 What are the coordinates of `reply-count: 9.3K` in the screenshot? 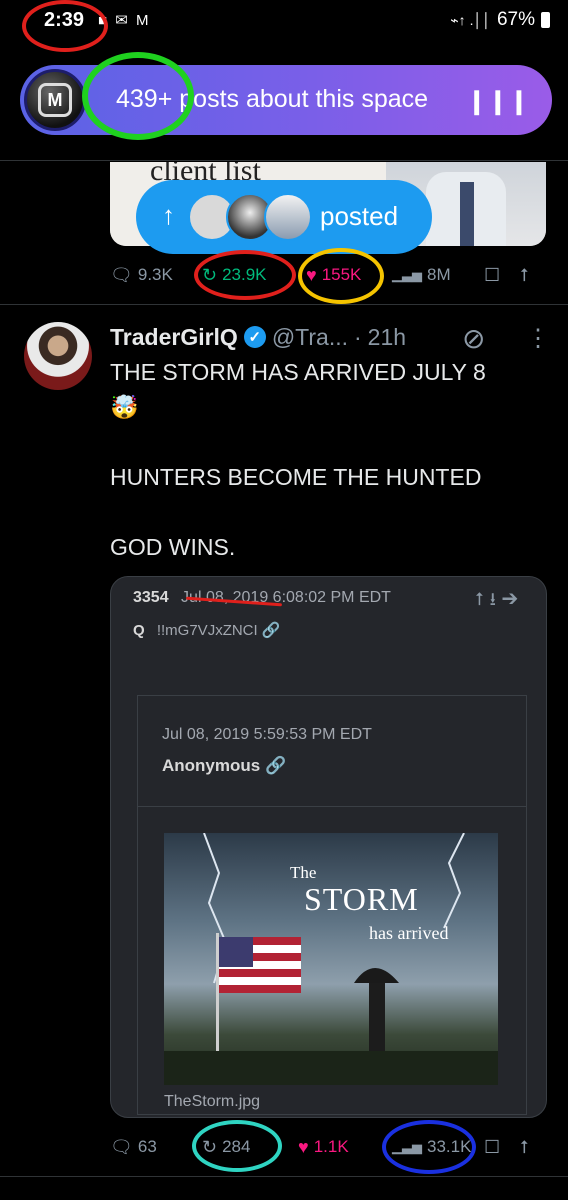 It's located at (155, 274).